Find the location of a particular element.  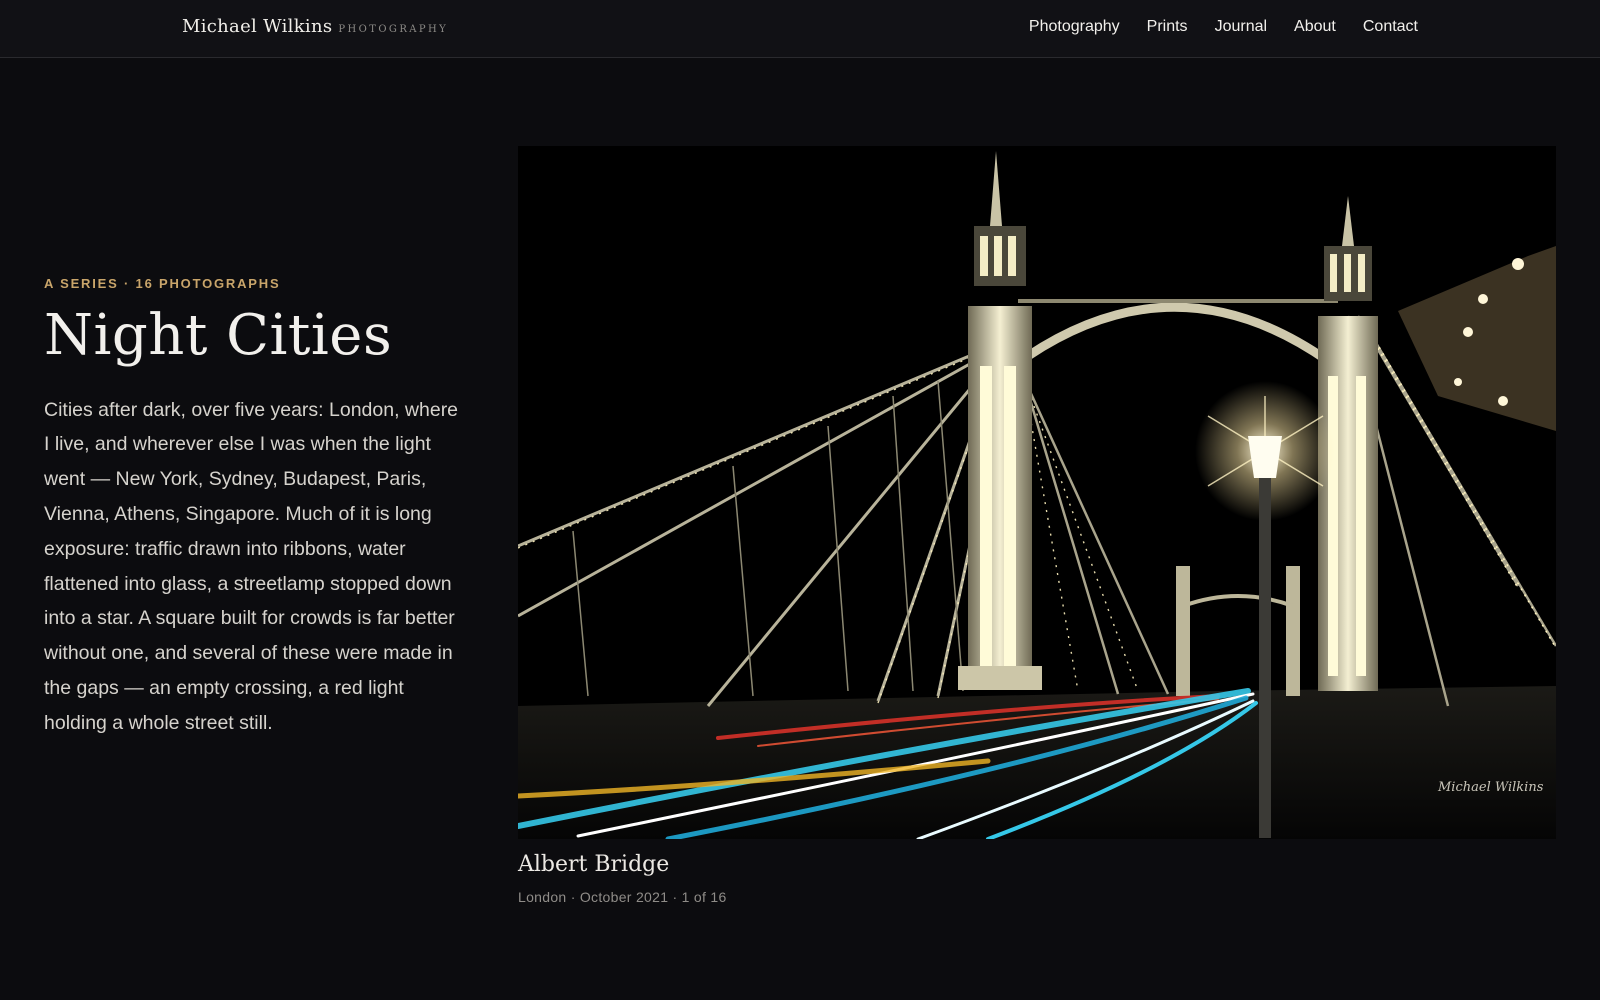

main-nav: Photography Prints Journal About Contact is located at coordinates (1223, 27).